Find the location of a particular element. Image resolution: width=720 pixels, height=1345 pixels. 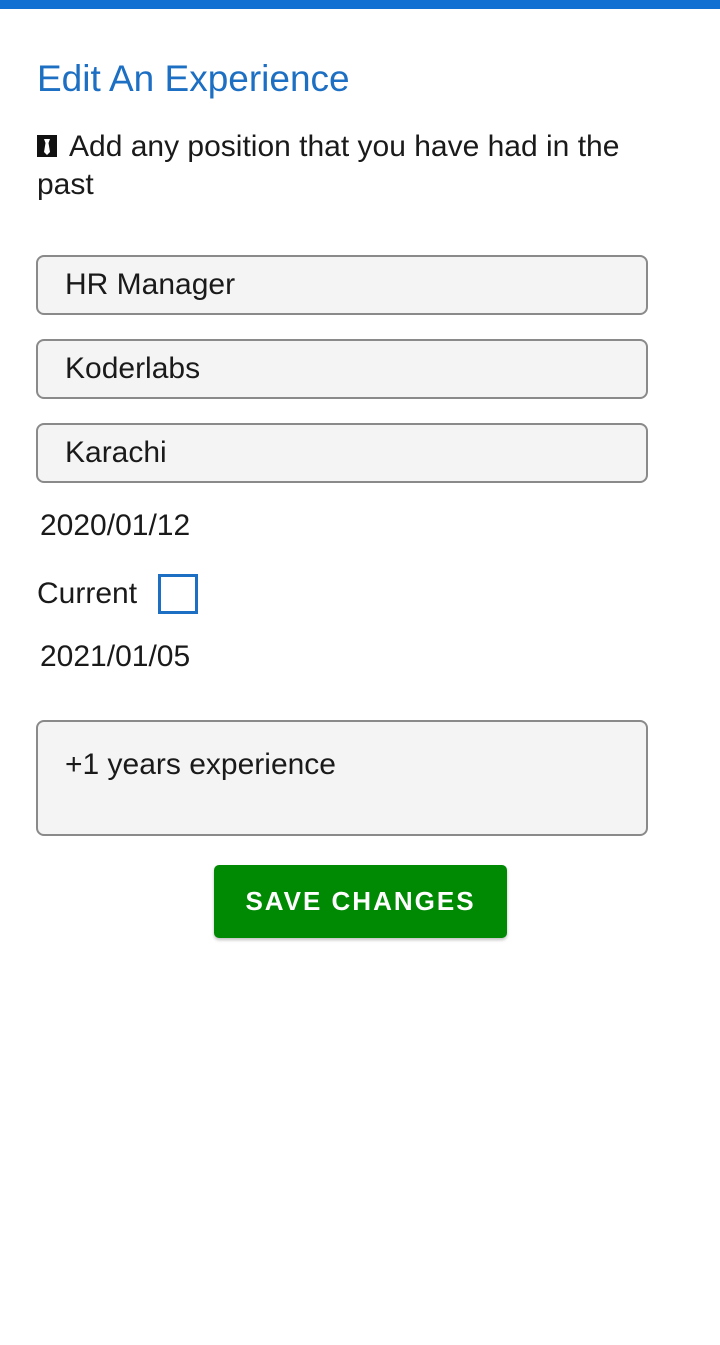

save-changes-button: SAVE CHANGES is located at coordinates (360, 901).